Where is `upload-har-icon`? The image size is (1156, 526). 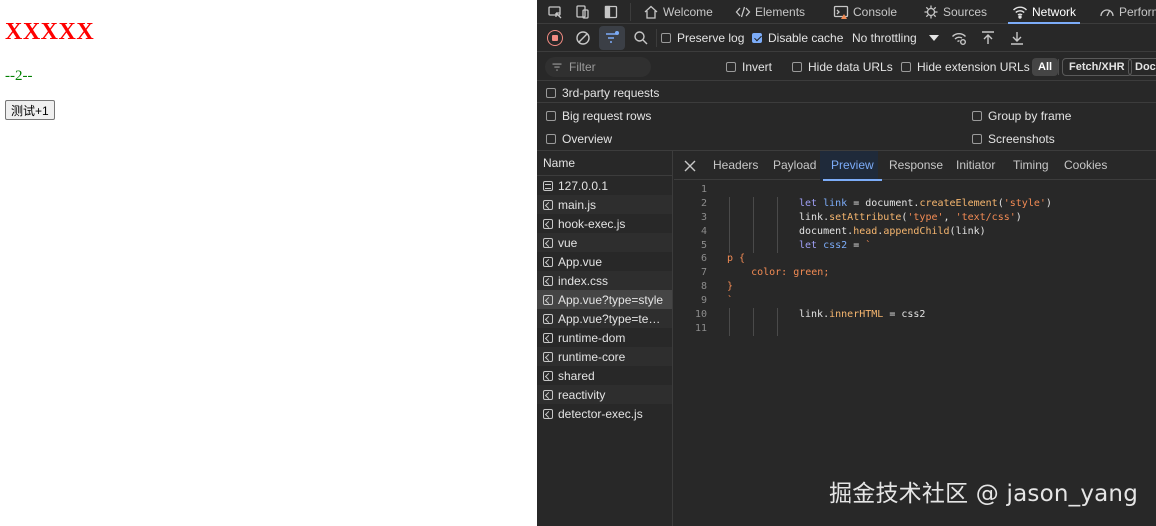 upload-har-icon is located at coordinates (988, 38).